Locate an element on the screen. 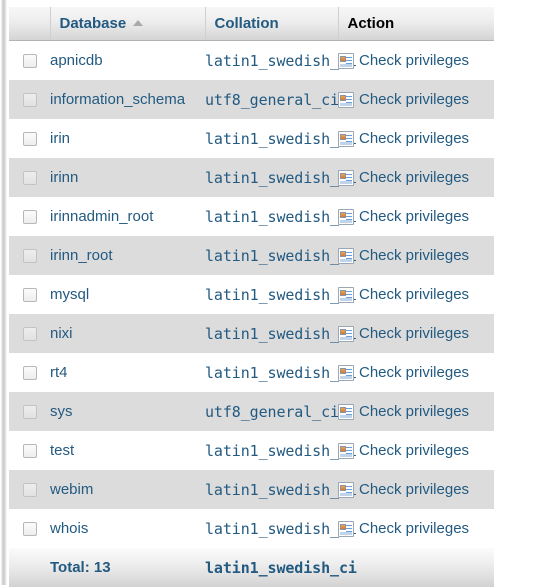 The width and height of the screenshot is (542, 587). database-name-cell: irinn_root is located at coordinates (127, 255).